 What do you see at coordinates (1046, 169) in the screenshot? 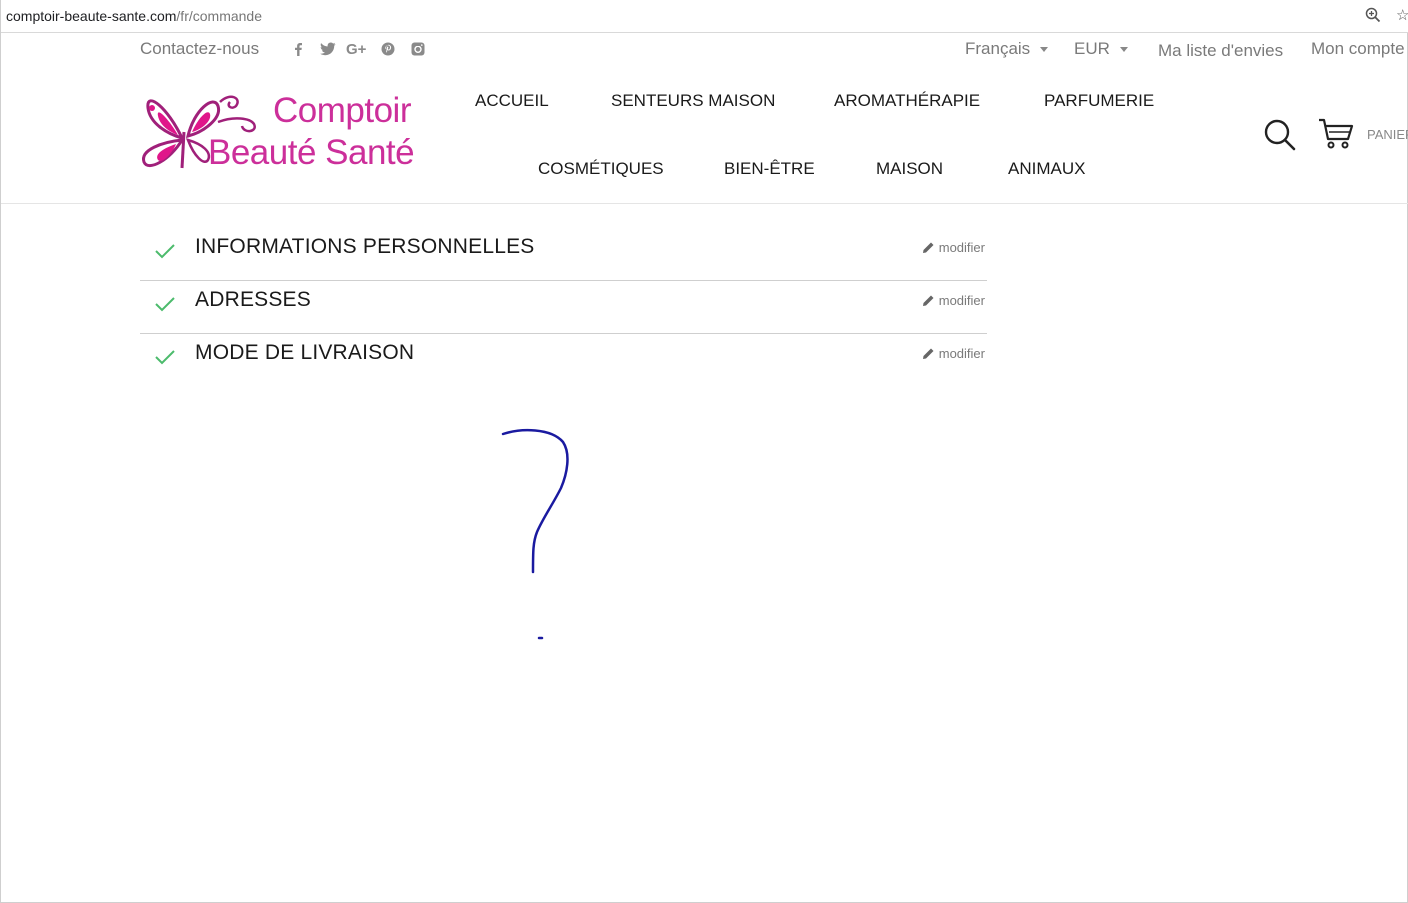
I see `nav-item-animaux: ANIMAUX` at bounding box center [1046, 169].